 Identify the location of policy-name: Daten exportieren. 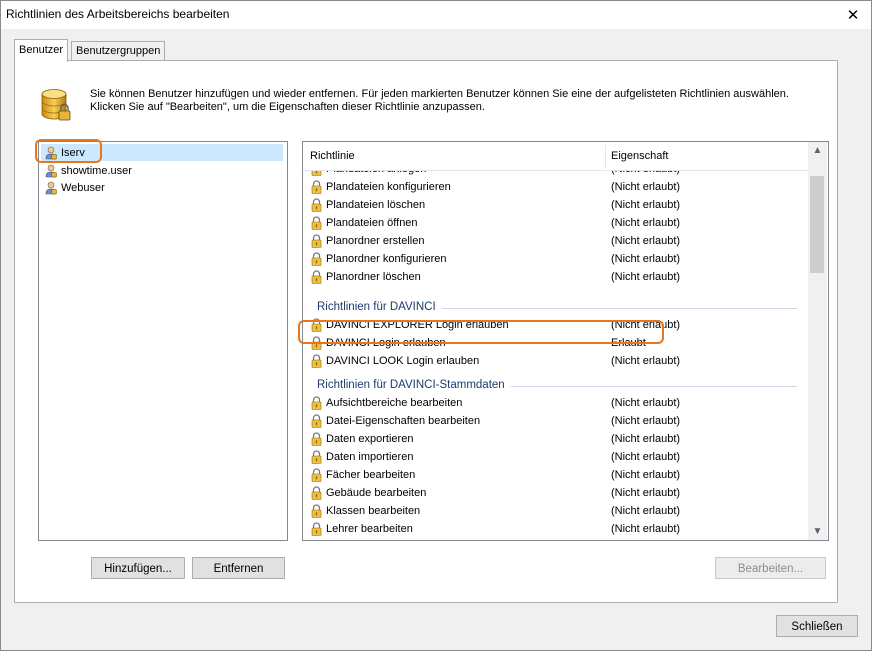
(370, 439).